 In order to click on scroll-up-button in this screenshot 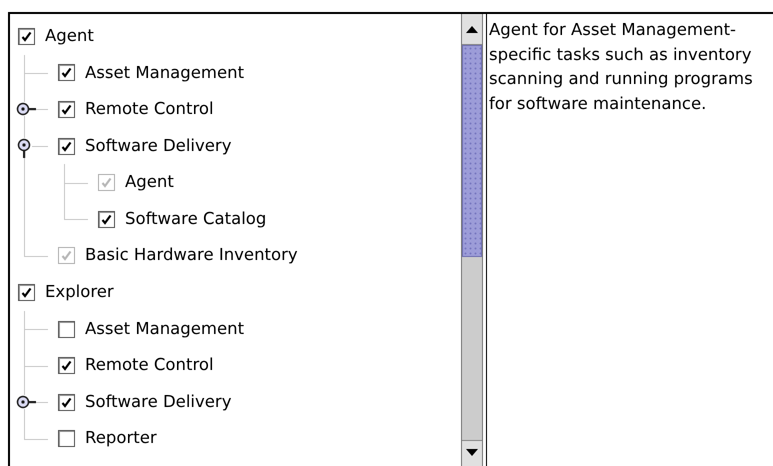, I will do `click(472, 29)`.